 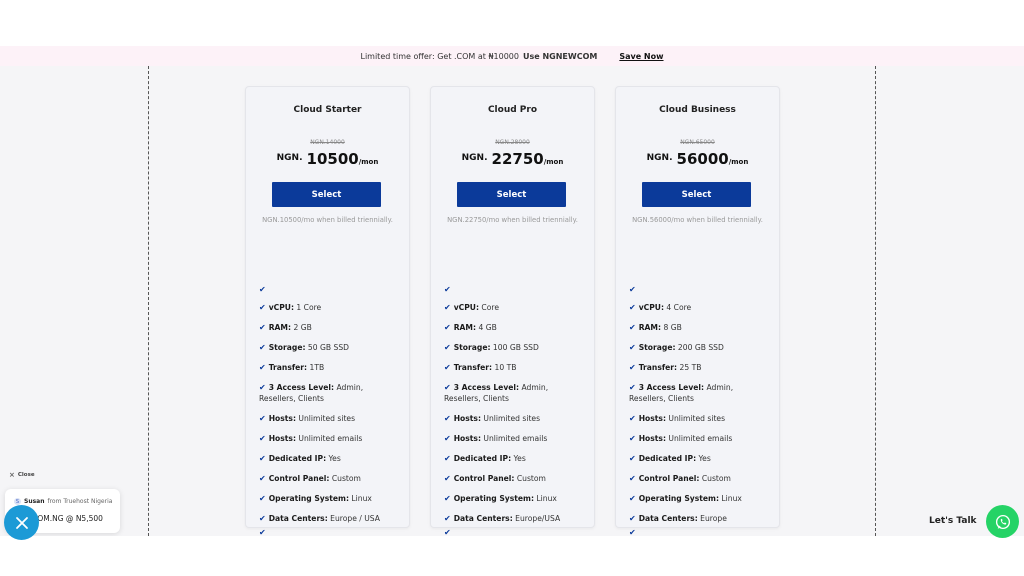 I want to click on feature-item: ✔ vCPU: 4 Core, so click(x=700, y=307).